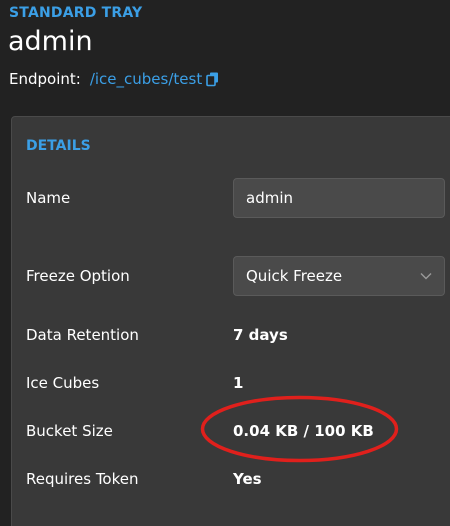 The image size is (450, 526). I want to click on ice-cubes-label: Ice Cubes, so click(63, 383).